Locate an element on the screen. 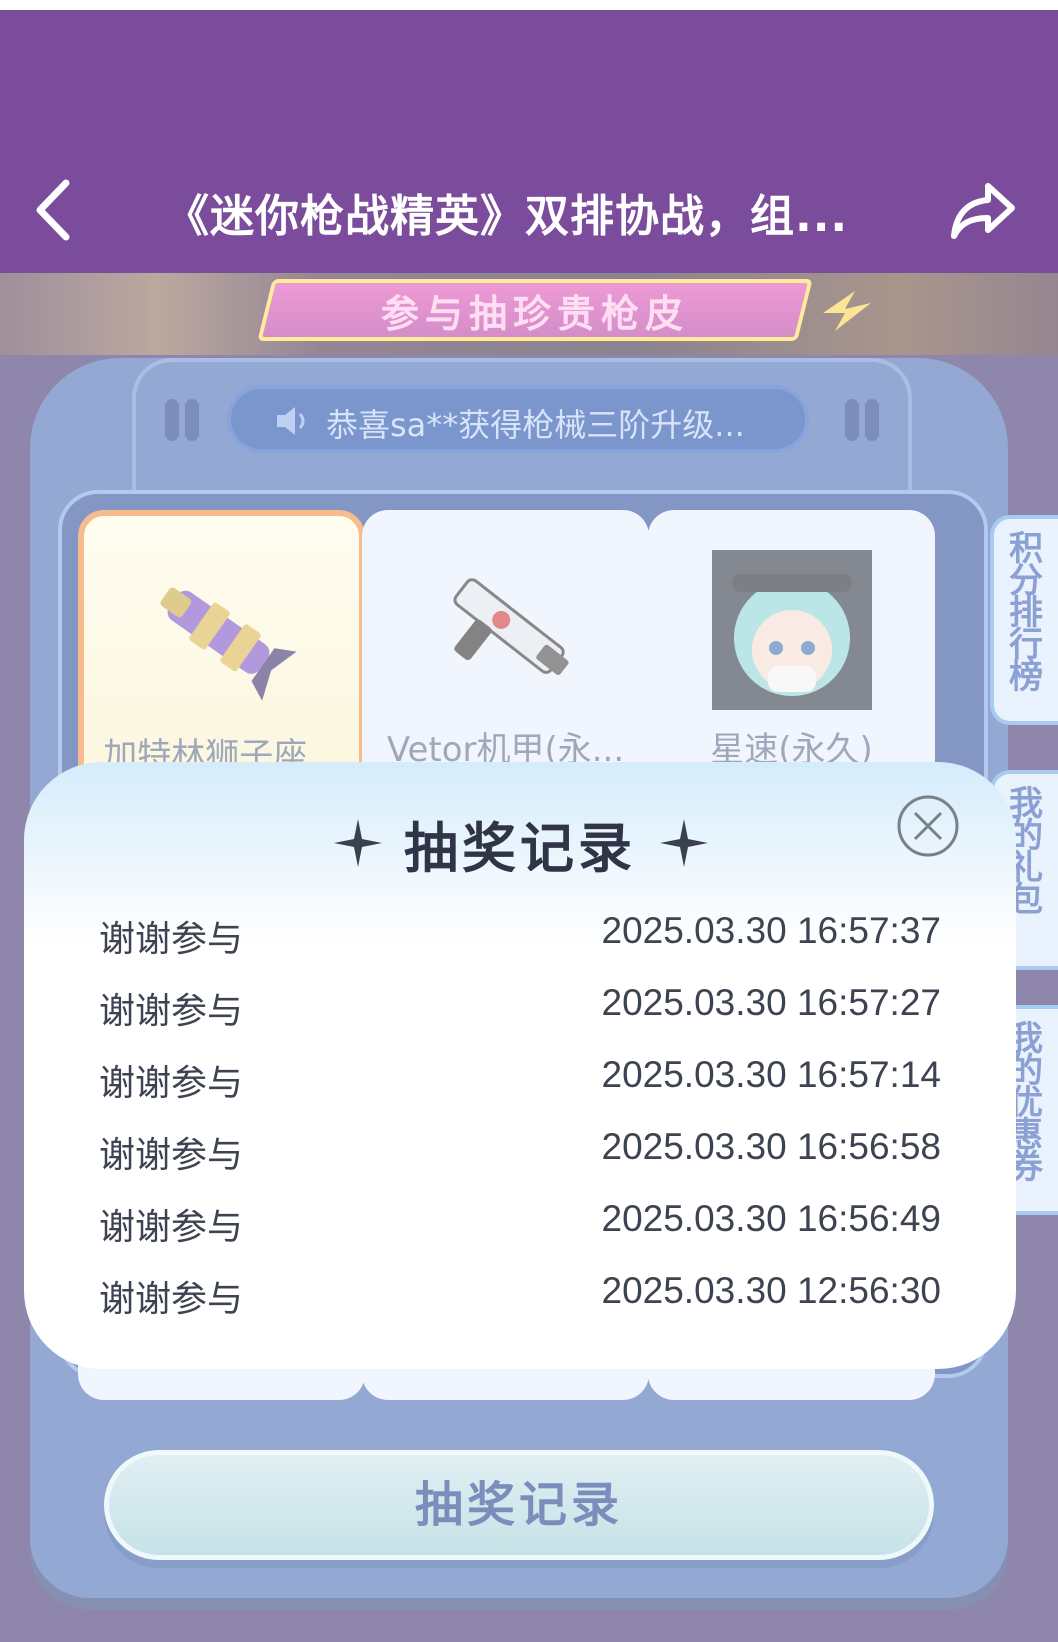  share-arrow-icon is located at coordinates (983, 211).